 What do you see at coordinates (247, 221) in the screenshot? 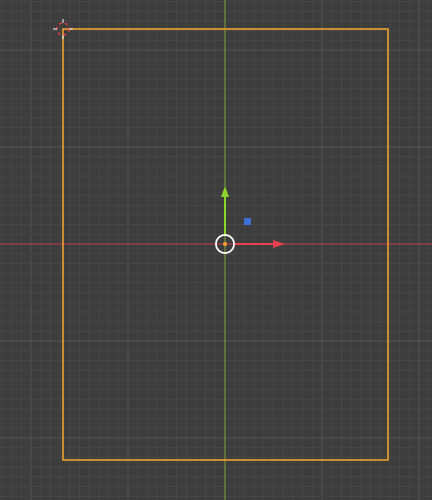
I see `z-plane-handle` at bounding box center [247, 221].